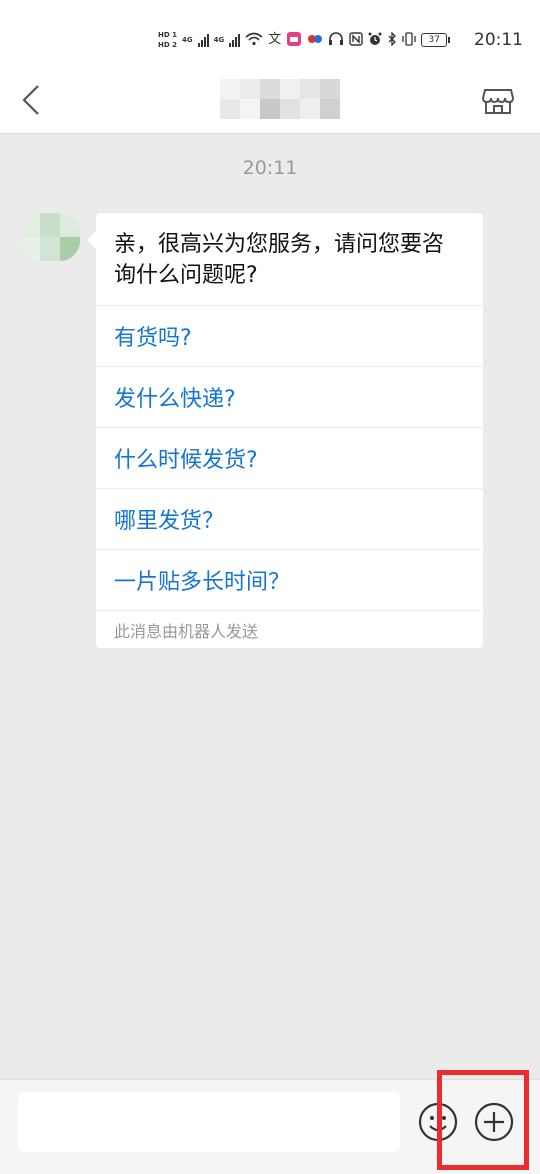 Image resolution: width=540 pixels, height=1174 pixels. I want to click on quick-reply-duration: 一片贴多长时间？, so click(289, 579).